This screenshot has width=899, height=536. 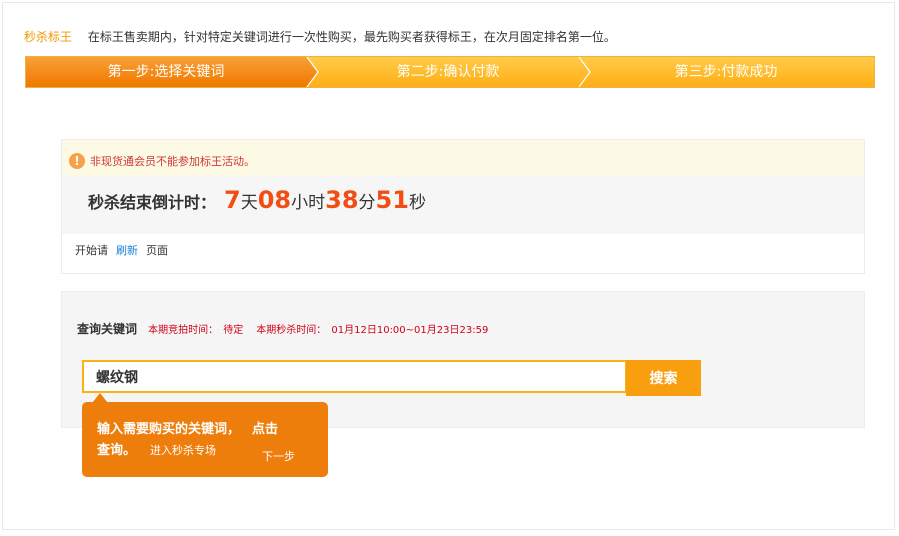 What do you see at coordinates (249, 203) in the screenshot?
I see `days-unit: 天` at bounding box center [249, 203].